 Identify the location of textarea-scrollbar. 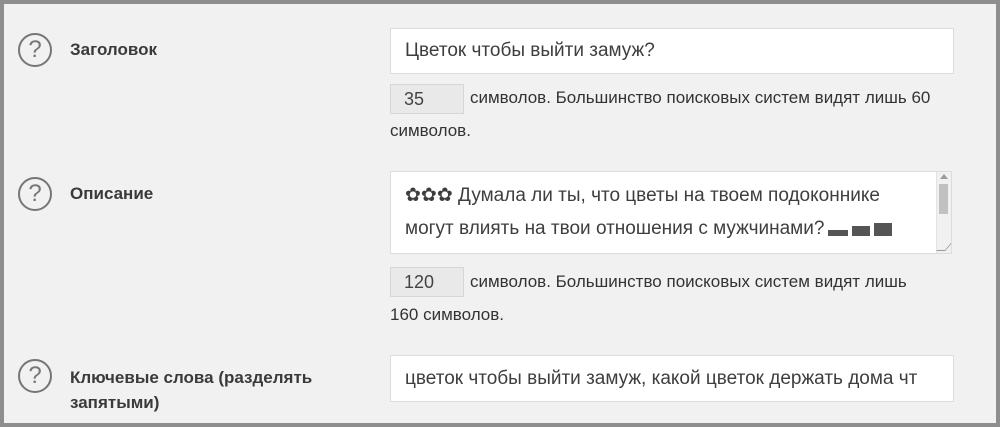
(943, 212).